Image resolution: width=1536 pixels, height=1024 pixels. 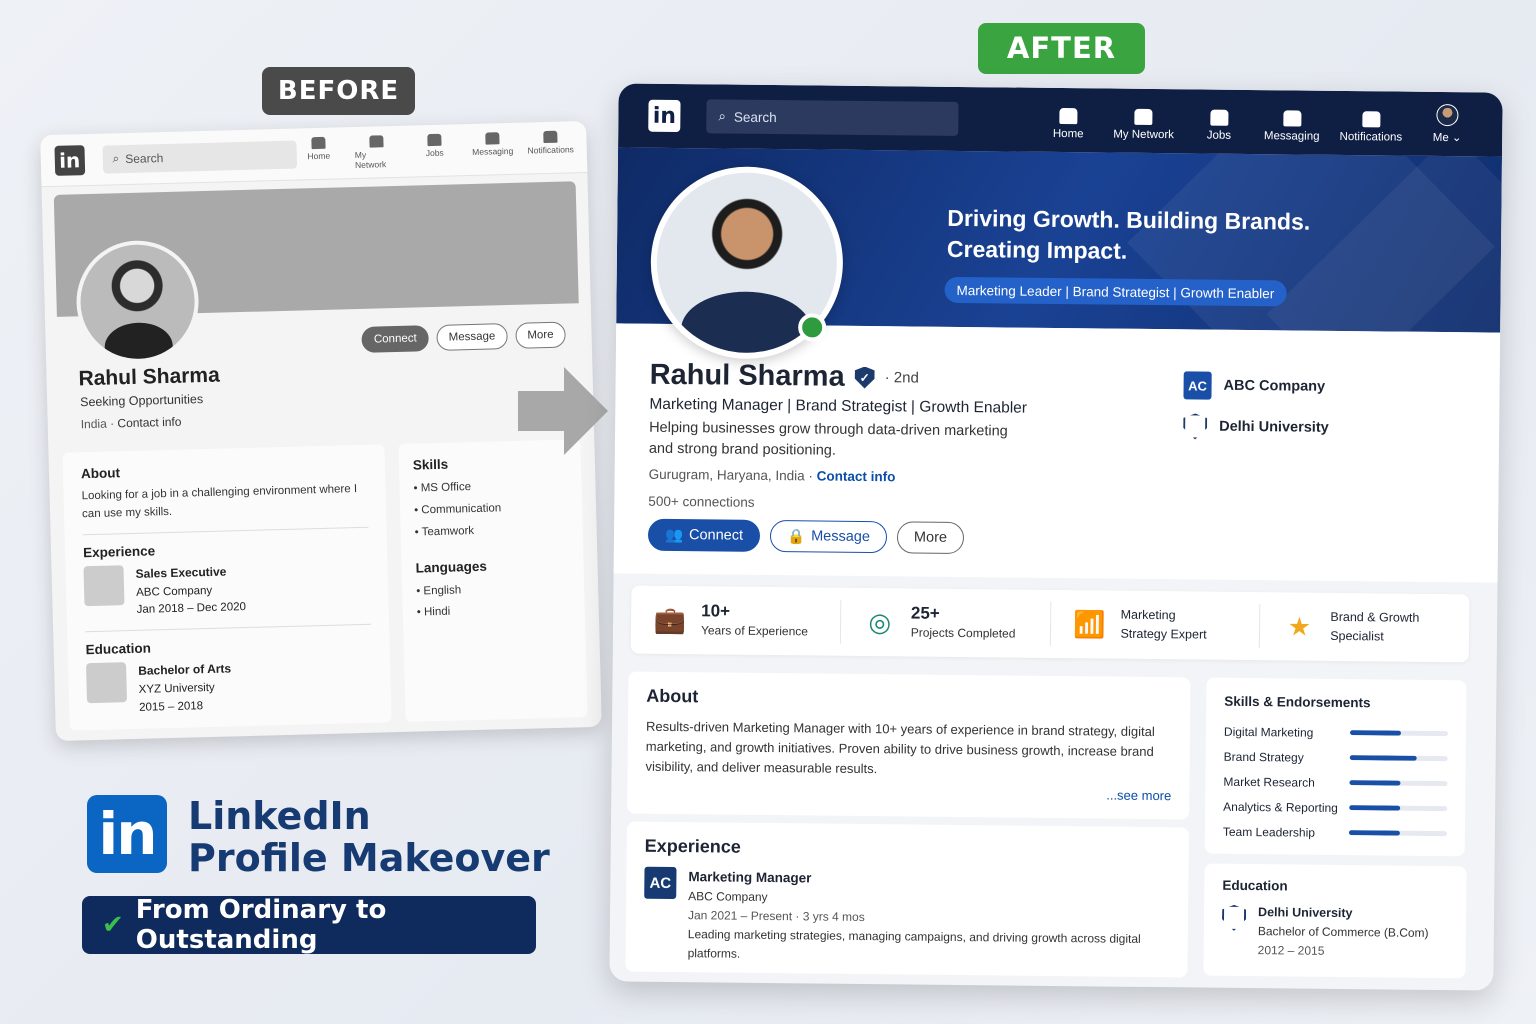 I want to click on connections-count: 500+ connections, so click(x=701, y=502).